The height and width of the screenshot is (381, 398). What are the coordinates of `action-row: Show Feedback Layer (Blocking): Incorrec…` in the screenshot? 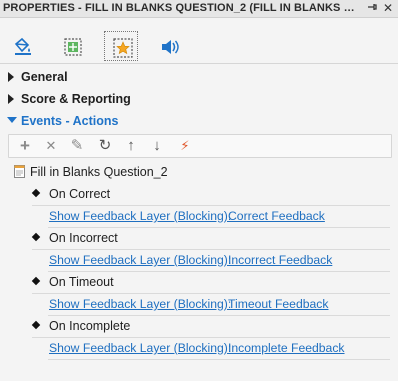 It's located at (219, 261).